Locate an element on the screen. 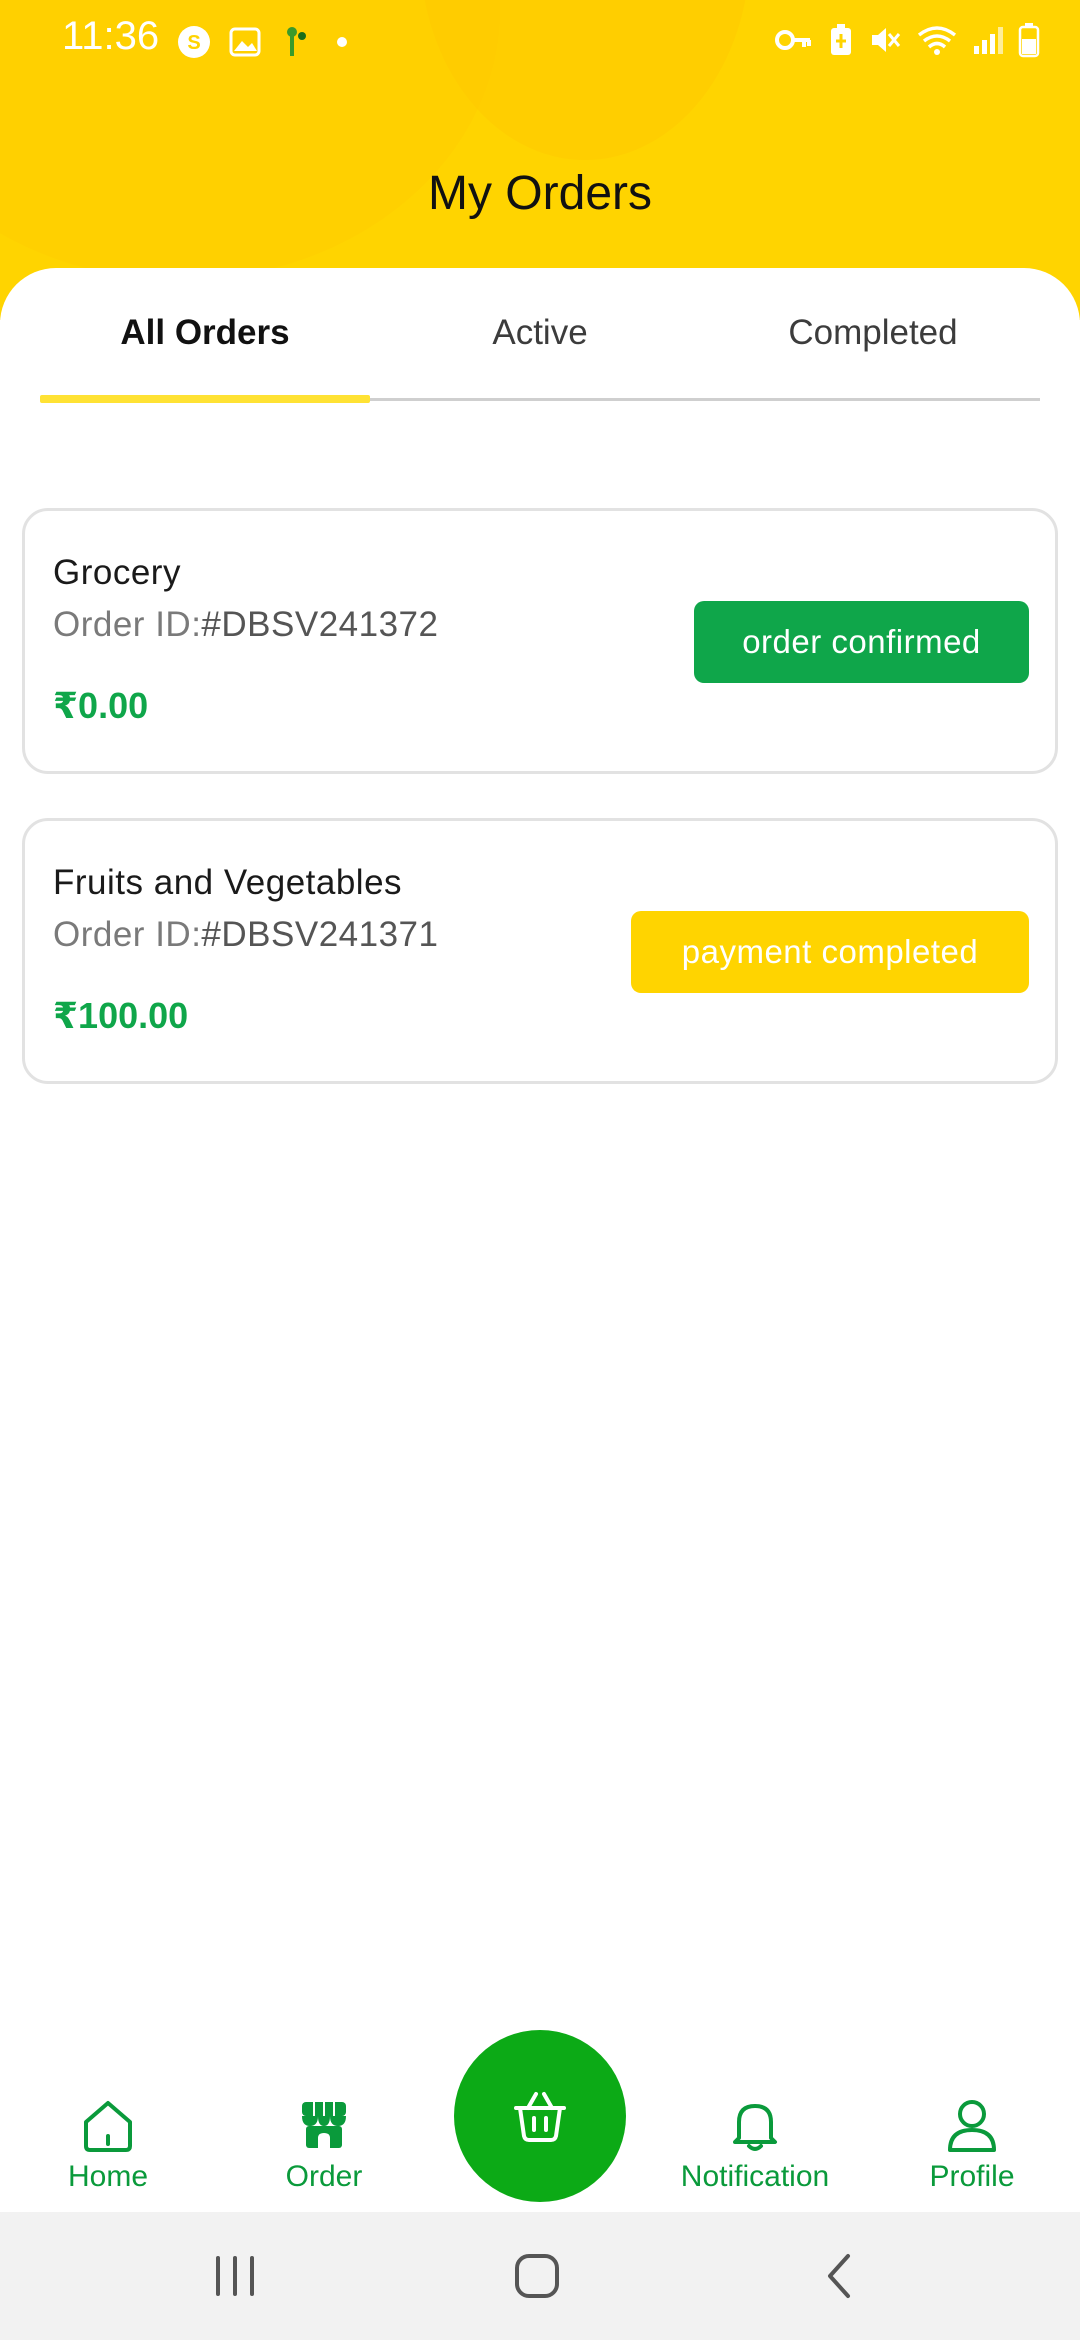 This screenshot has height=2340, width=1080. mute-icon is located at coordinates (886, 40).